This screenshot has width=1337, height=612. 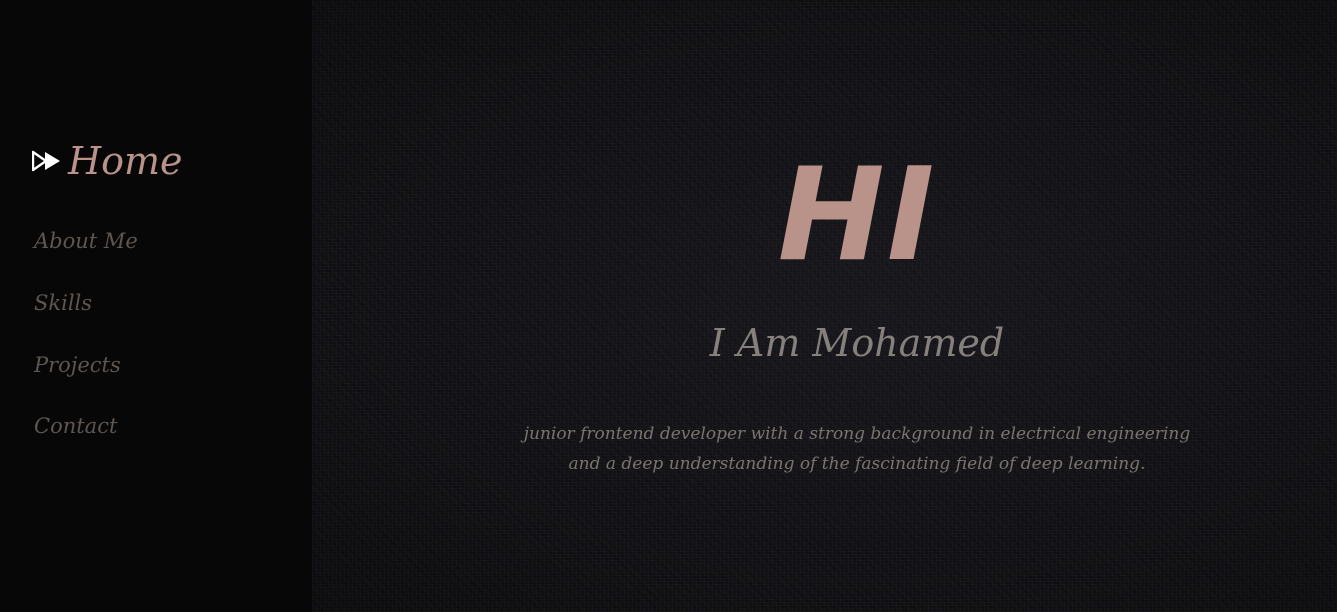 What do you see at coordinates (75, 426) in the screenshot?
I see `nav-item-contact: Contact` at bounding box center [75, 426].